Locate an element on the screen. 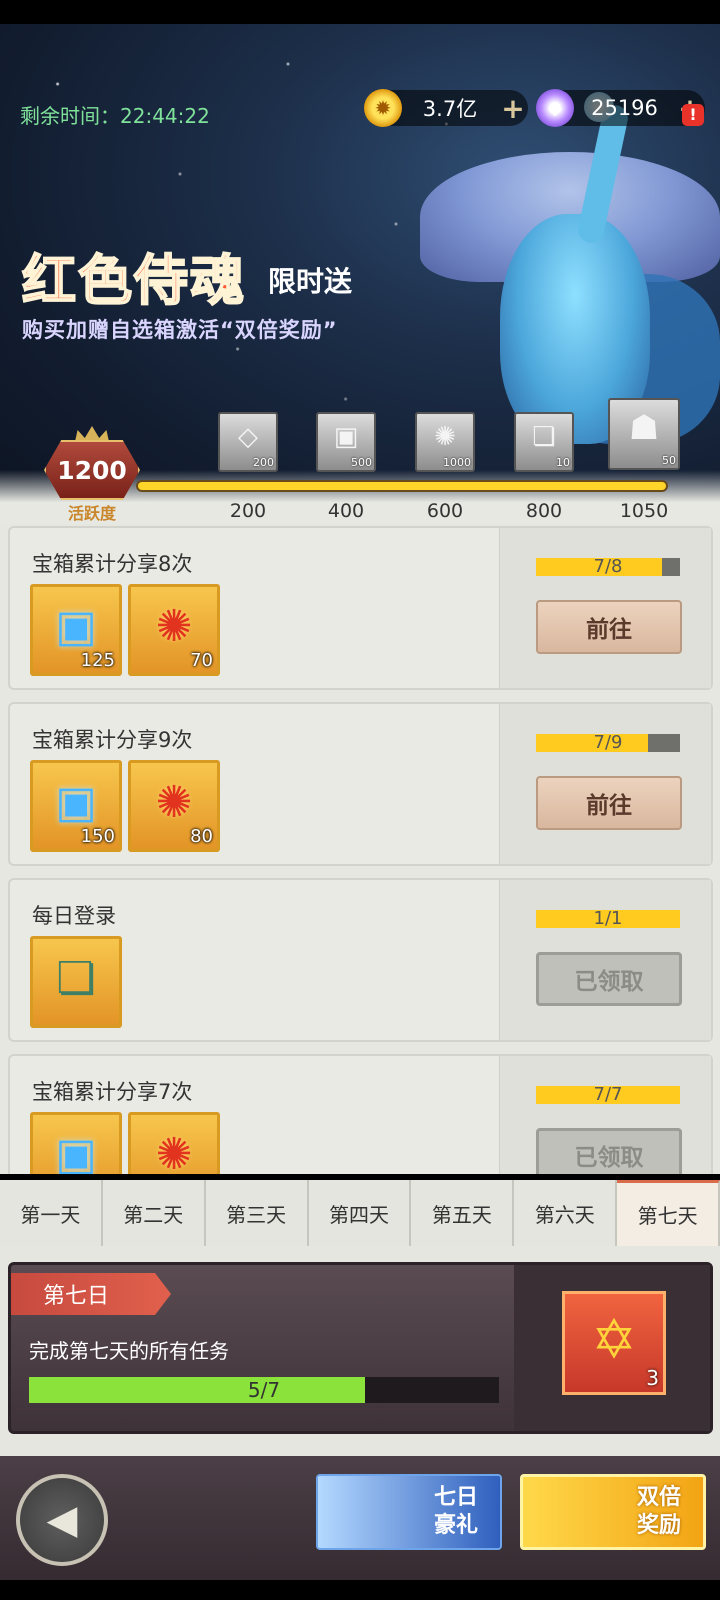 Image resolution: width=720 pixels, height=1600 pixels. back-button: ◀ is located at coordinates (62, 1520).